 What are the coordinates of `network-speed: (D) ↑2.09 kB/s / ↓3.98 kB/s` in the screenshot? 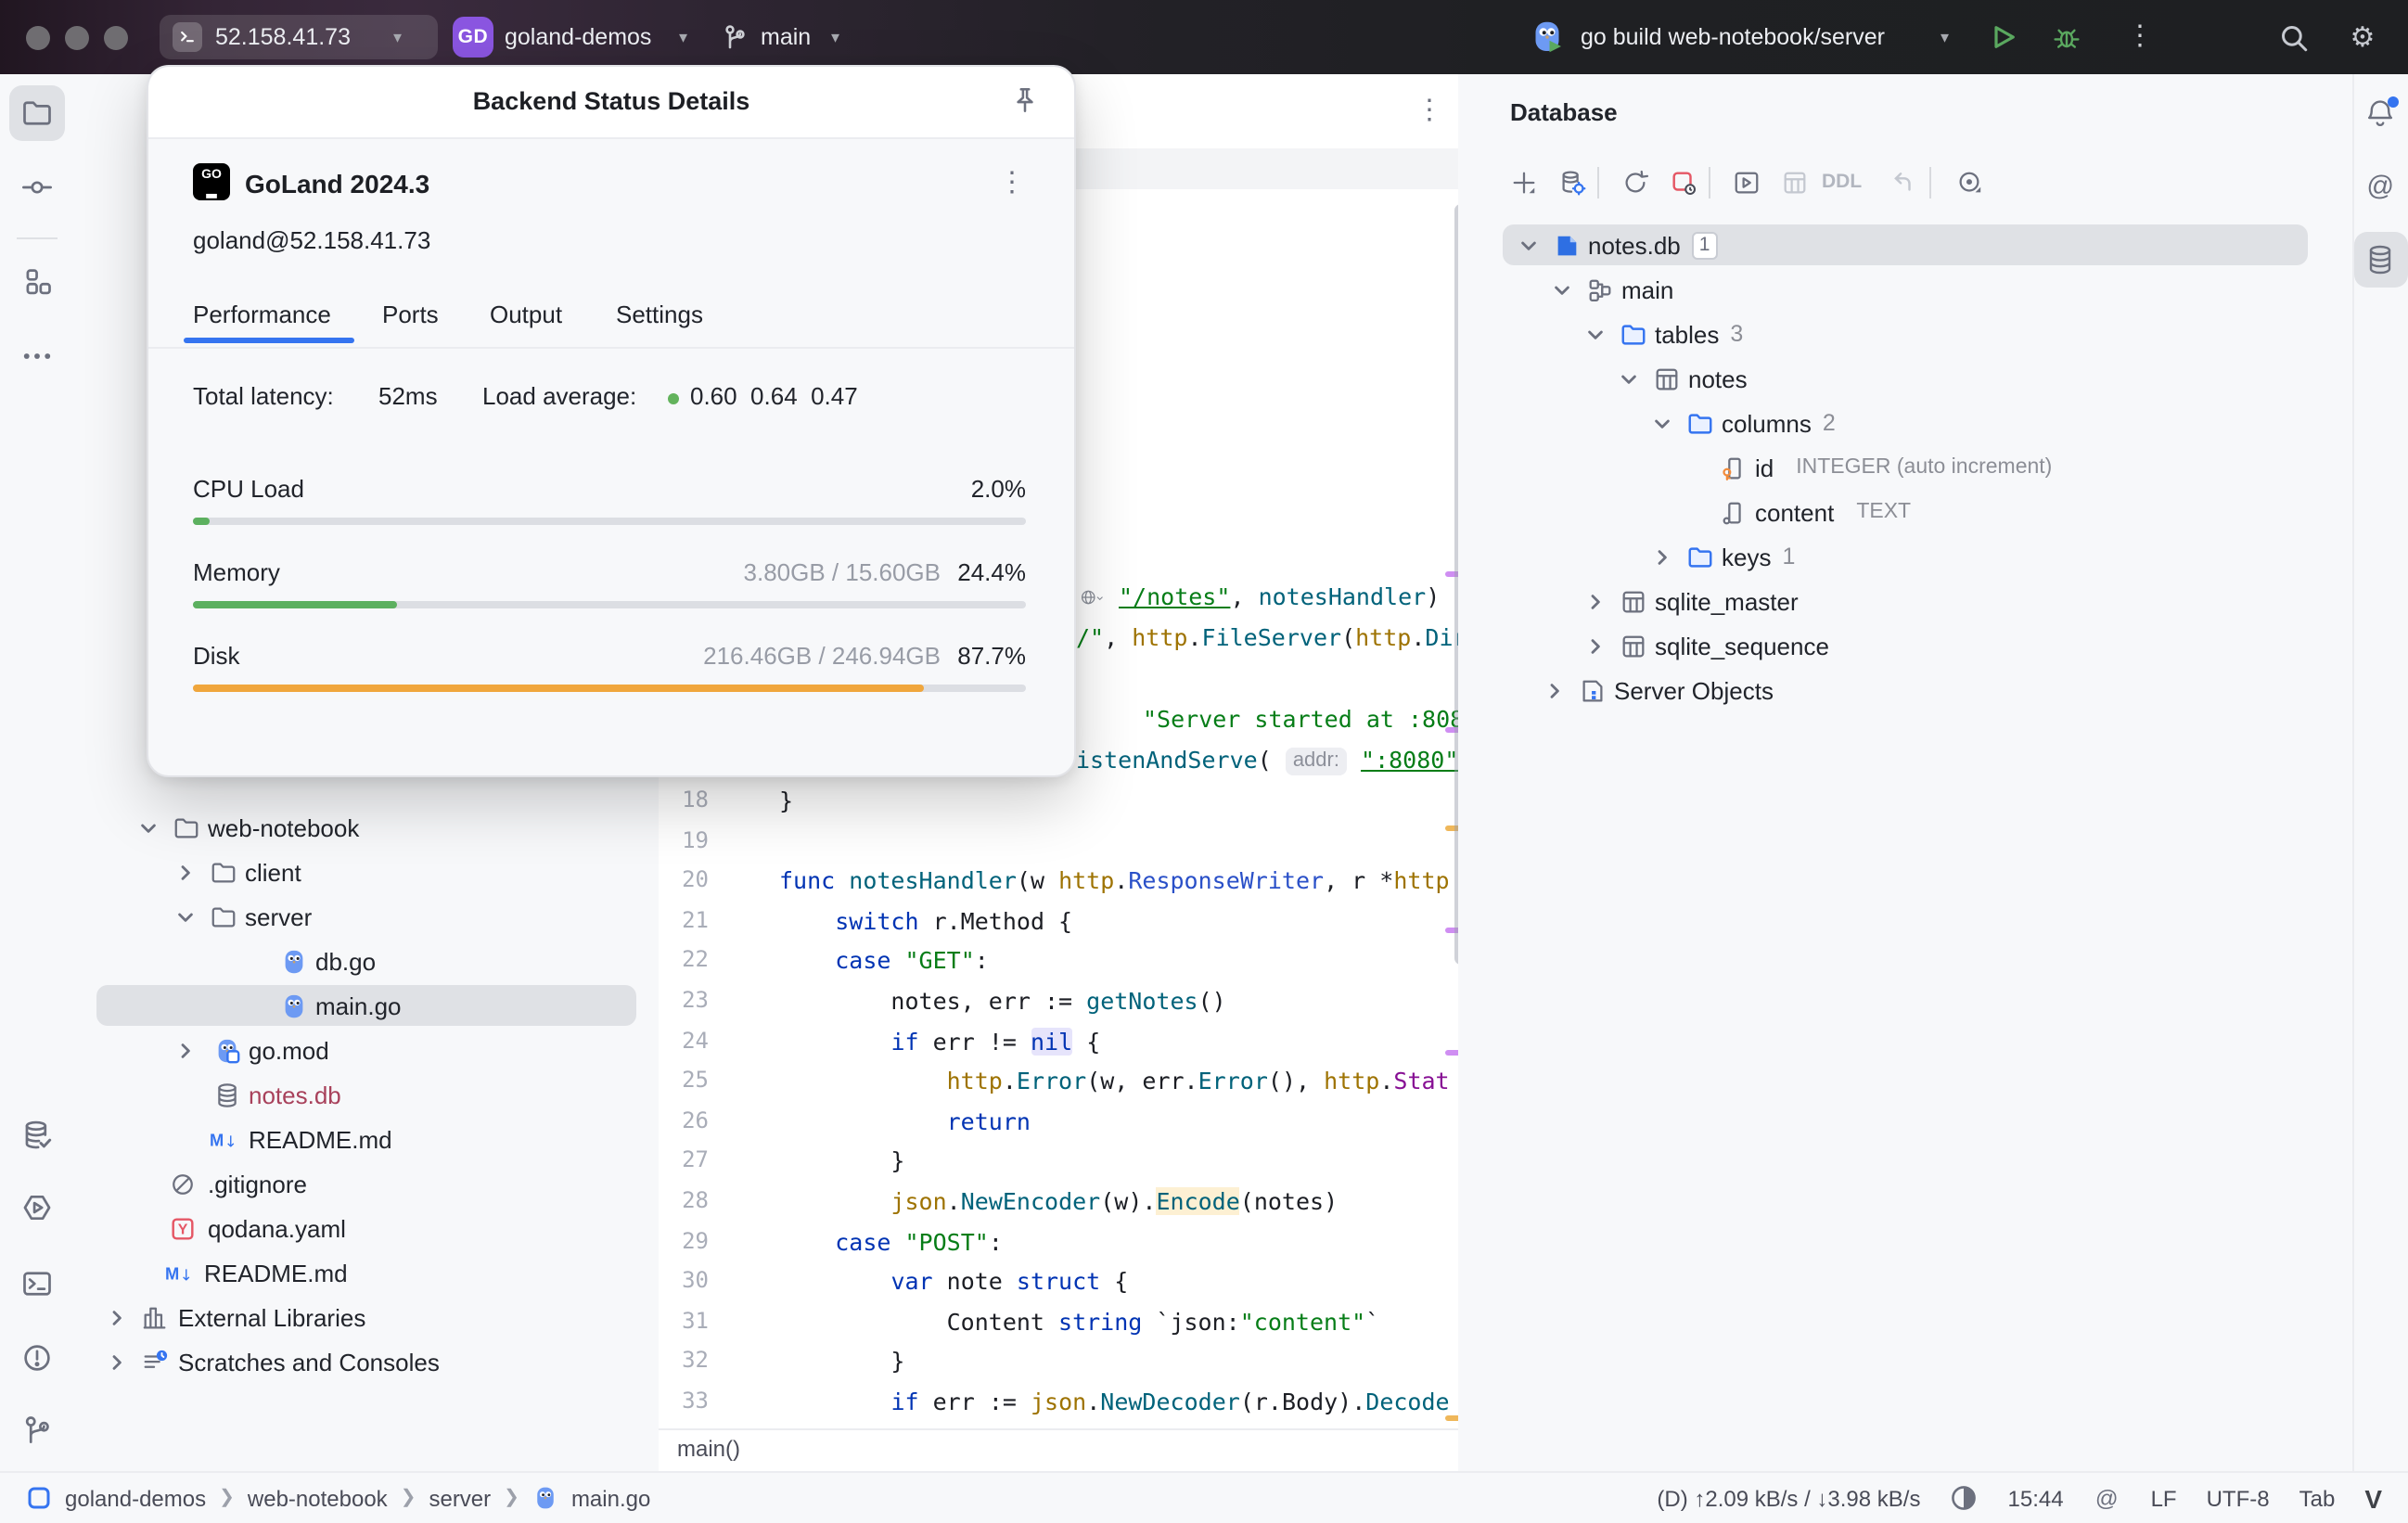 It's located at (1788, 1498).